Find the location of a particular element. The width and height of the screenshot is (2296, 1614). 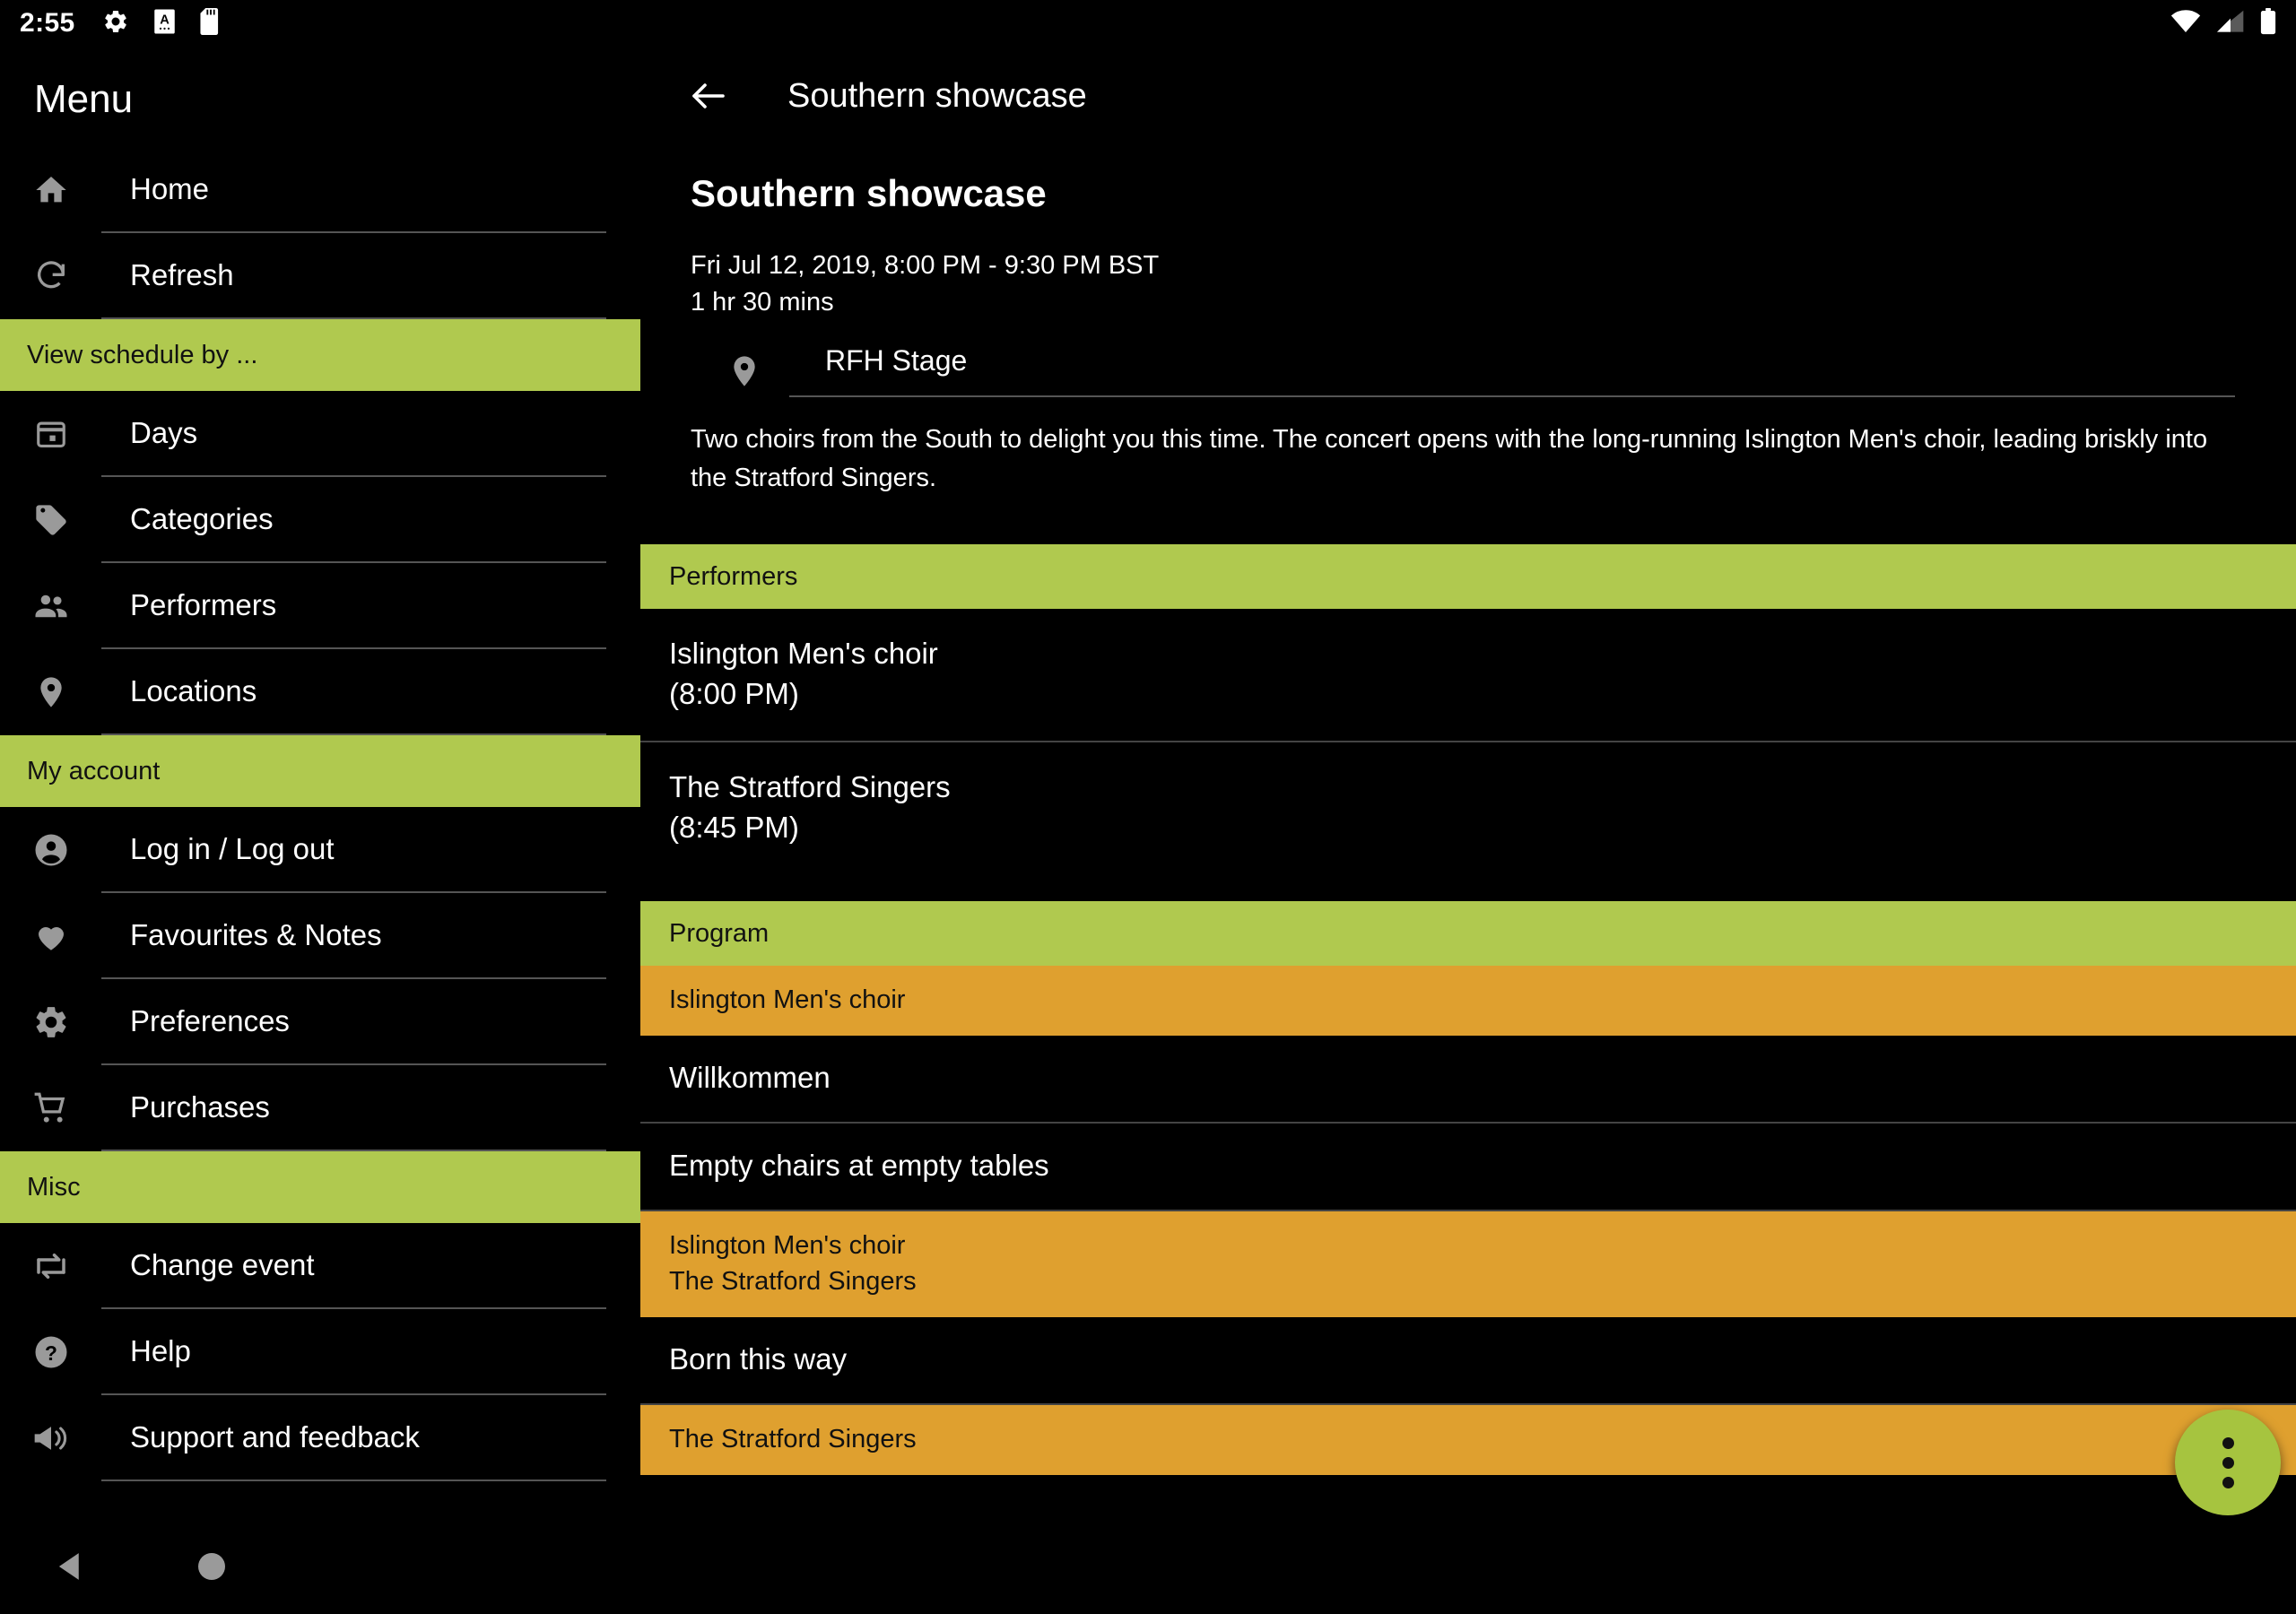

sidebar-section-misc: Misc is located at coordinates (320, 1187).